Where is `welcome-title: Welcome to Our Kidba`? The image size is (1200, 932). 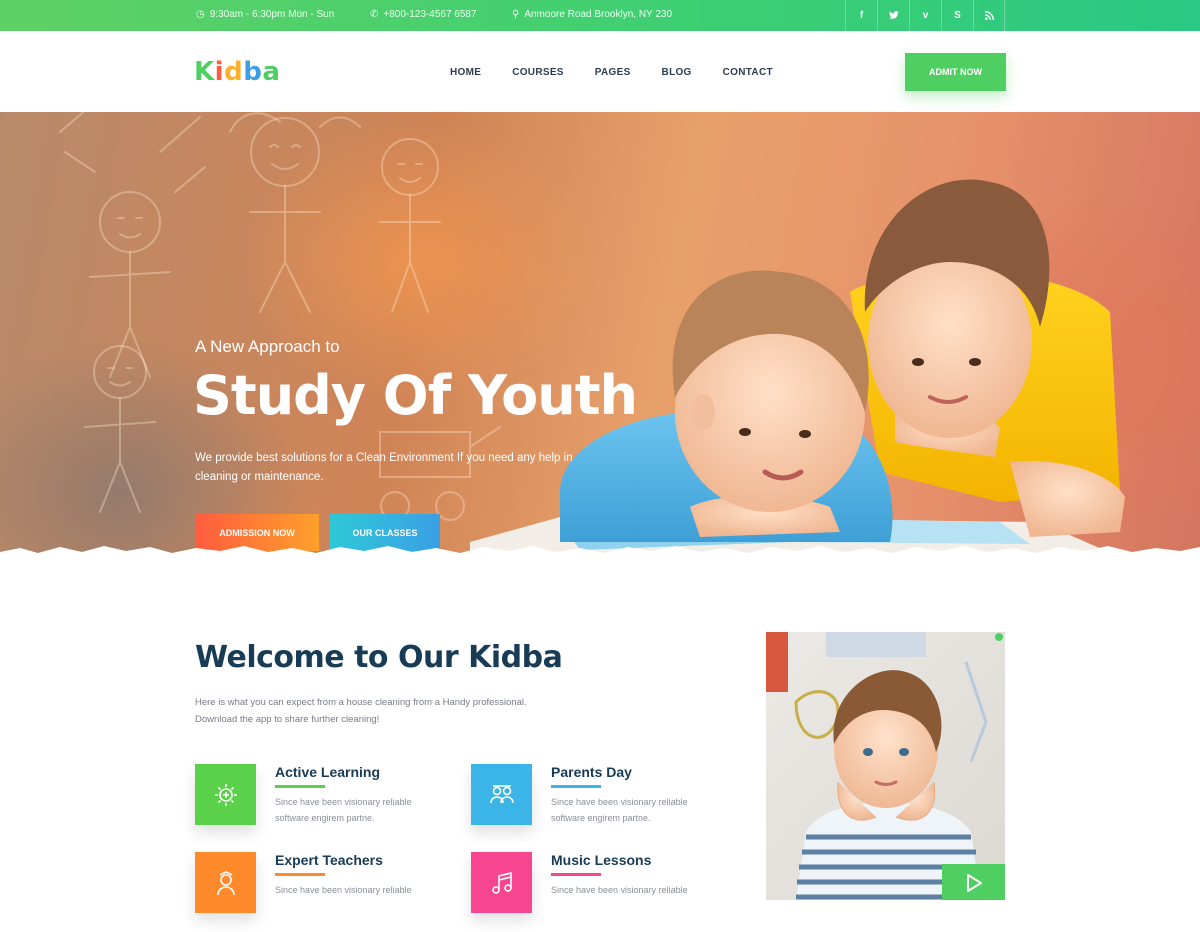 welcome-title: Welcome to Our Kidba is located at coordinates (379, 657).